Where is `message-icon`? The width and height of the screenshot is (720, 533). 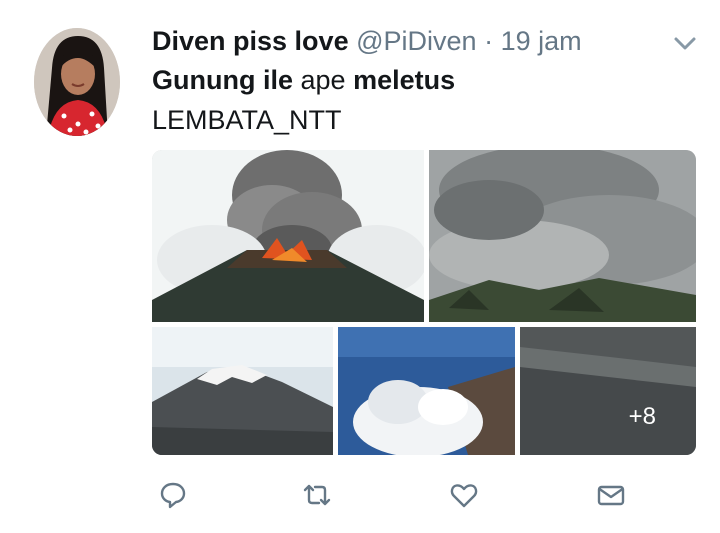 message-icon is located at coordinates (611, 495).